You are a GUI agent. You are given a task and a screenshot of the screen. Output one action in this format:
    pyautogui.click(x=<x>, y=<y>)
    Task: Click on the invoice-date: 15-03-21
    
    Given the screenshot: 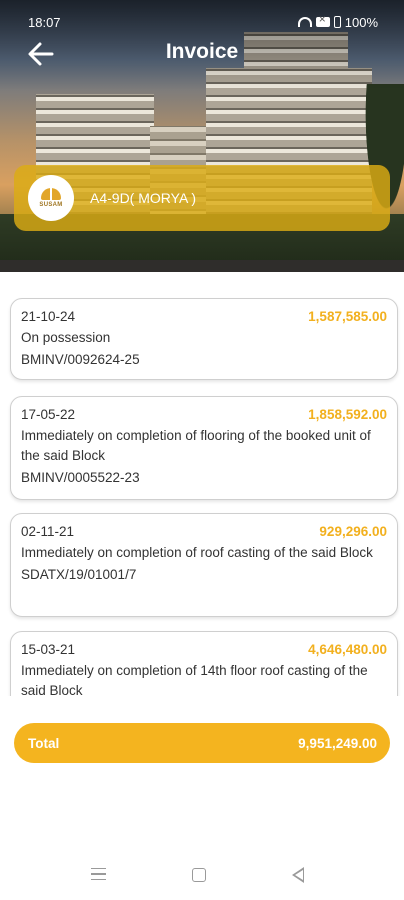 What is the action you would take?
    pyautogui.click(x=48, y=649)
    